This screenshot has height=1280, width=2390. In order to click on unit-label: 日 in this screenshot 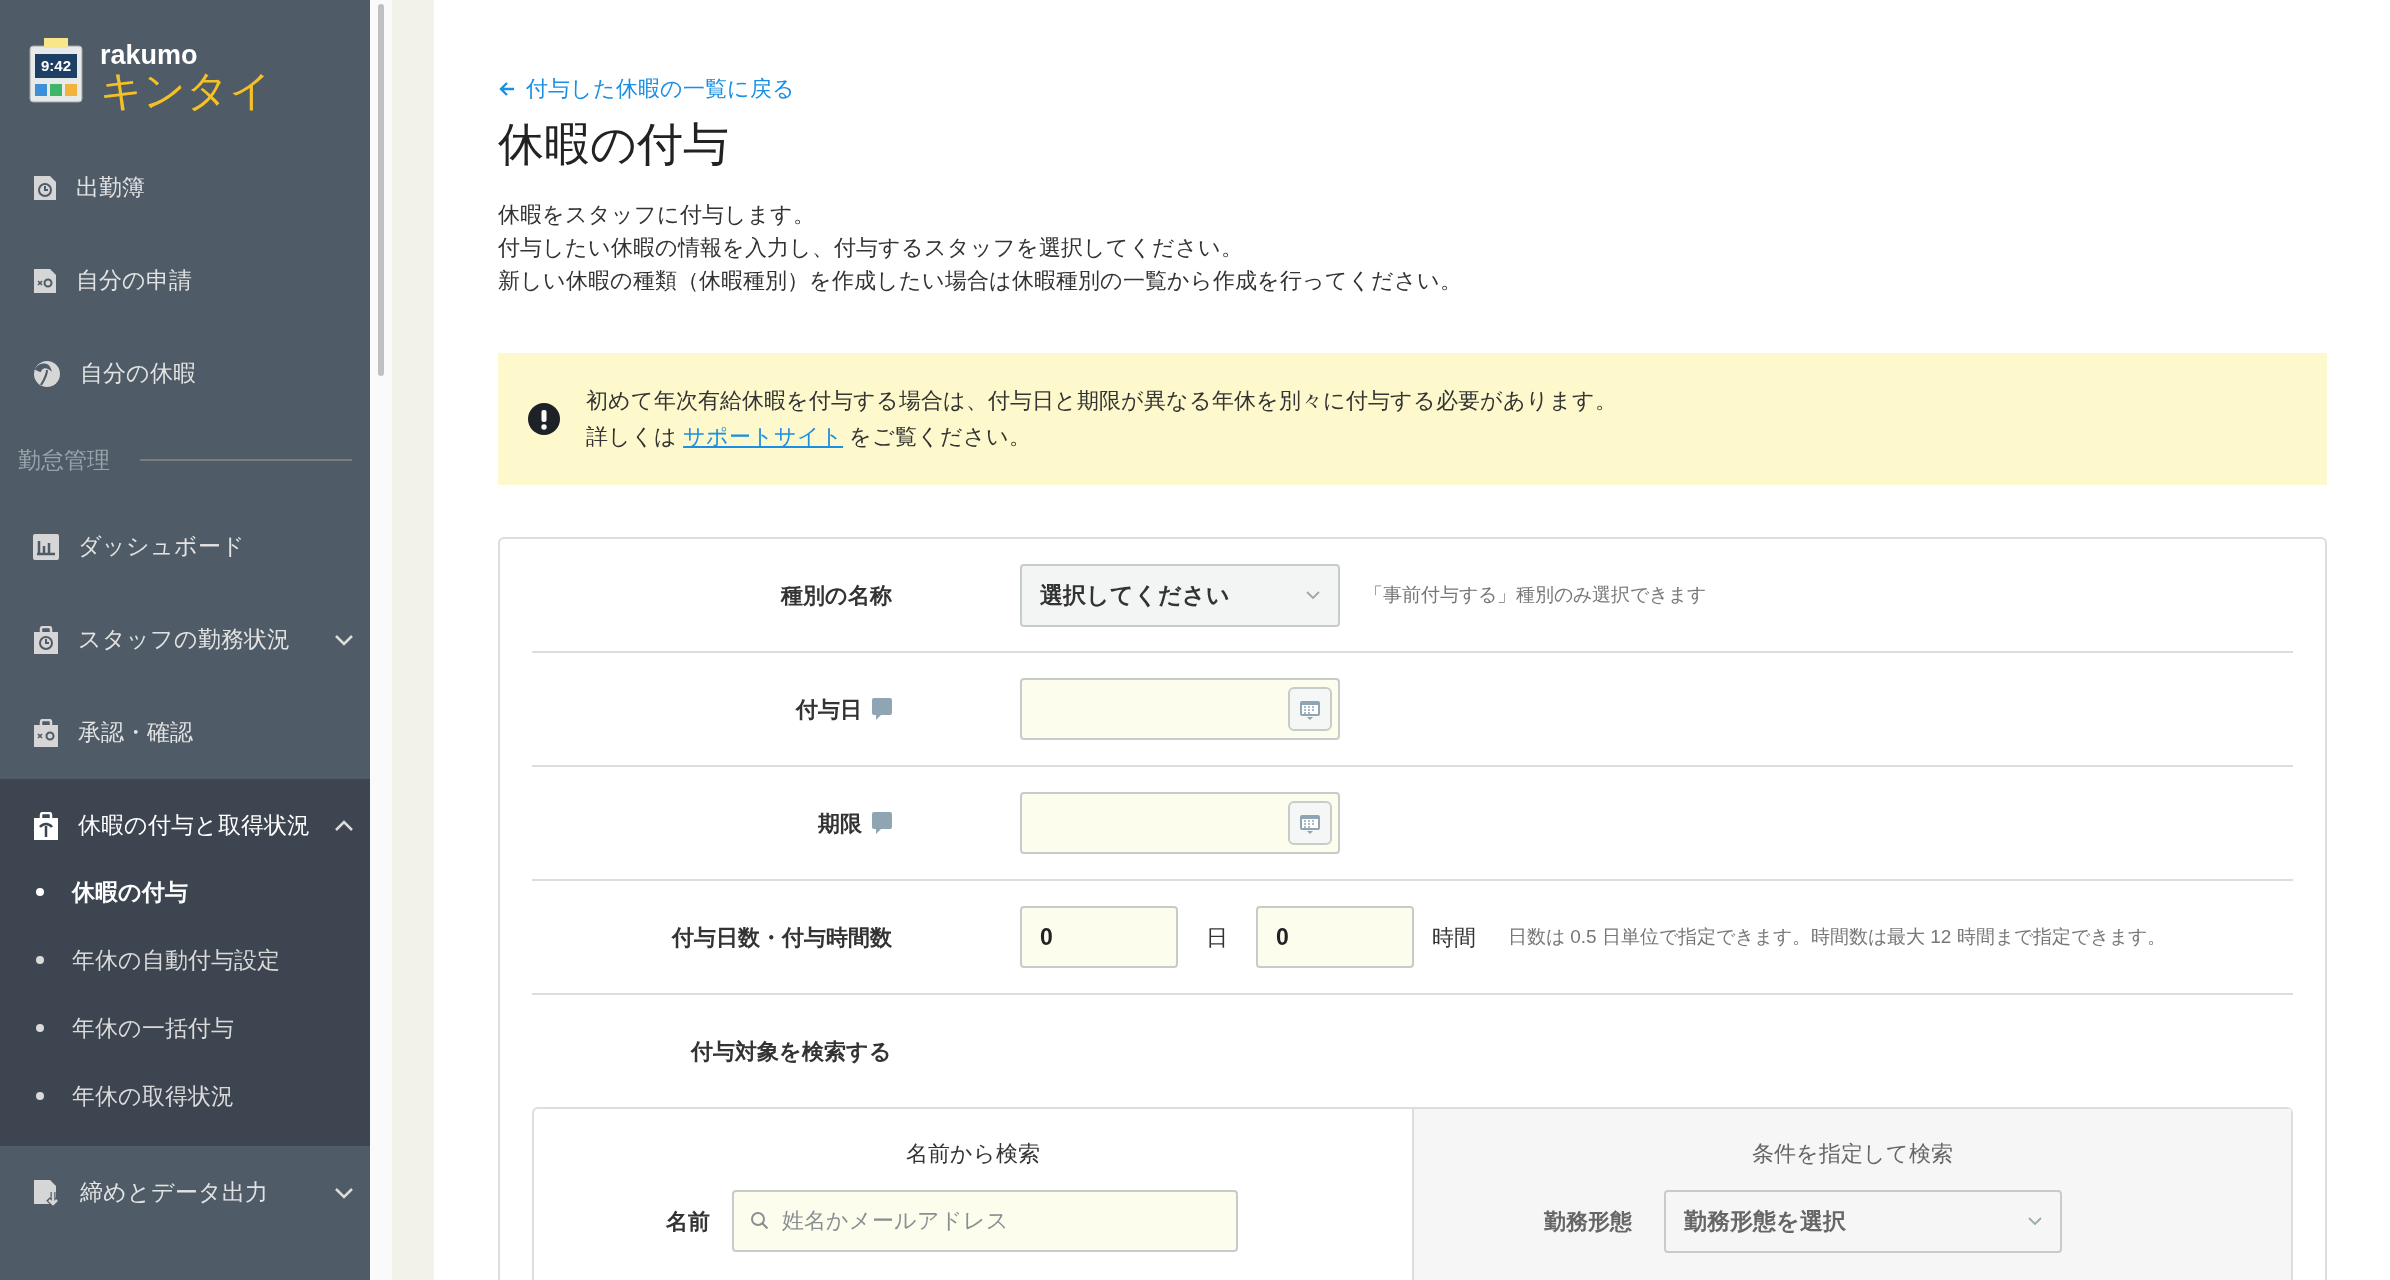, I will do `click(1217, 937)`.